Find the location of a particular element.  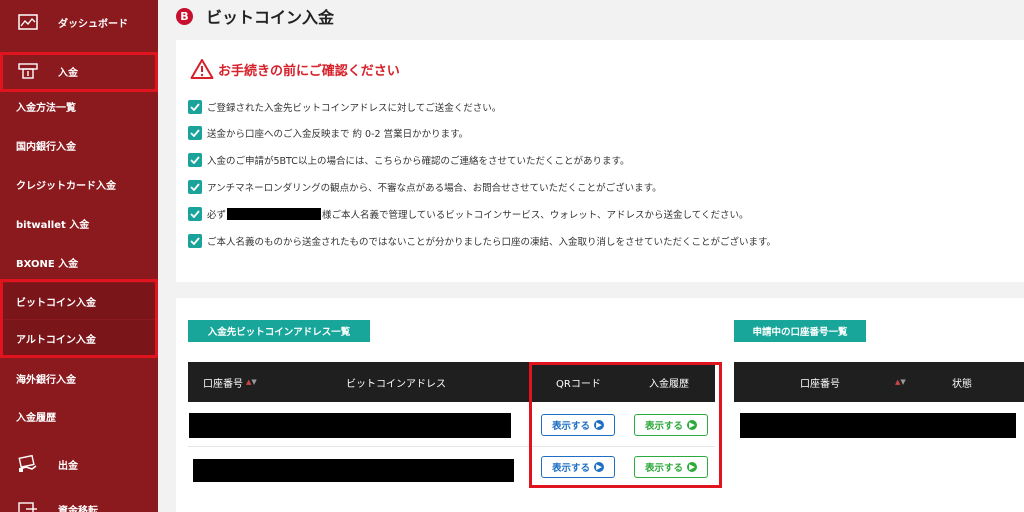

sidebar-item-label: BXONE 入金 is located at coordinates (47, 264).